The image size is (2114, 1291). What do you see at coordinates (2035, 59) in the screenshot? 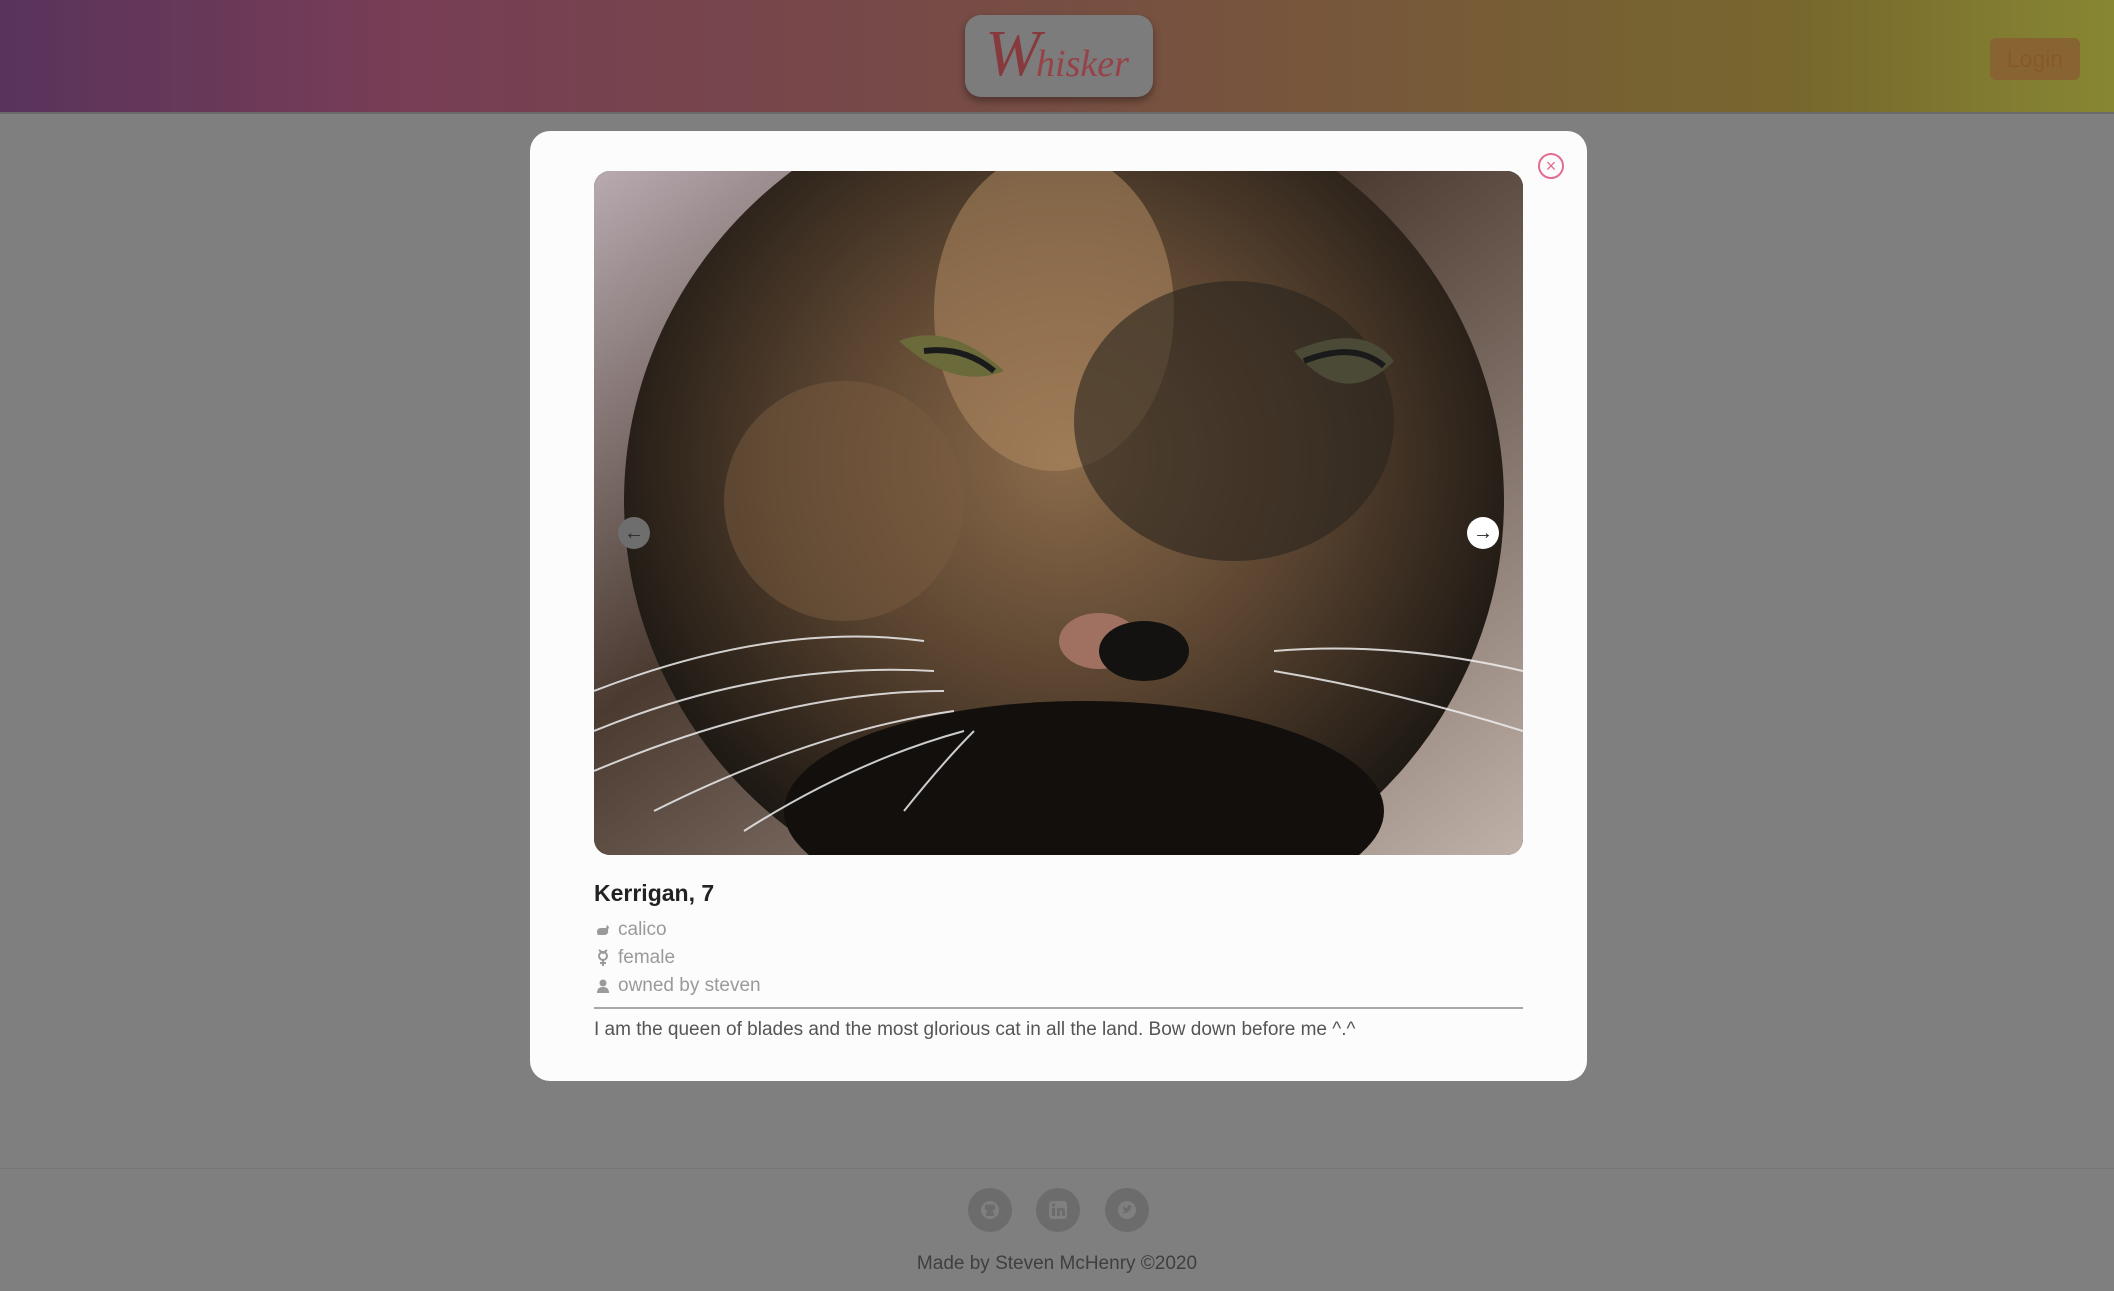
I see `login-button: Login` at bounding box center [2035, 59].